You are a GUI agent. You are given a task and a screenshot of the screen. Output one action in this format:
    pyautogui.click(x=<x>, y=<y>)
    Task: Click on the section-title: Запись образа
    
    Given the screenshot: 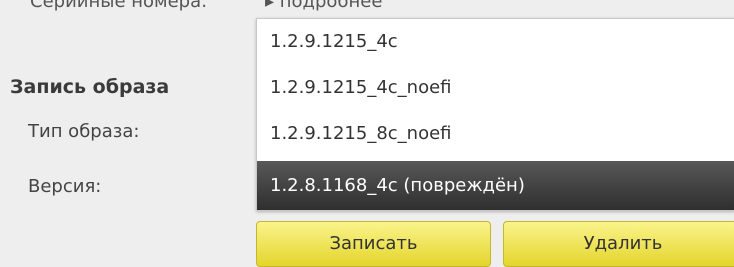 What is the action you would take?
    pyautogui.click(x=90, y=87)
    